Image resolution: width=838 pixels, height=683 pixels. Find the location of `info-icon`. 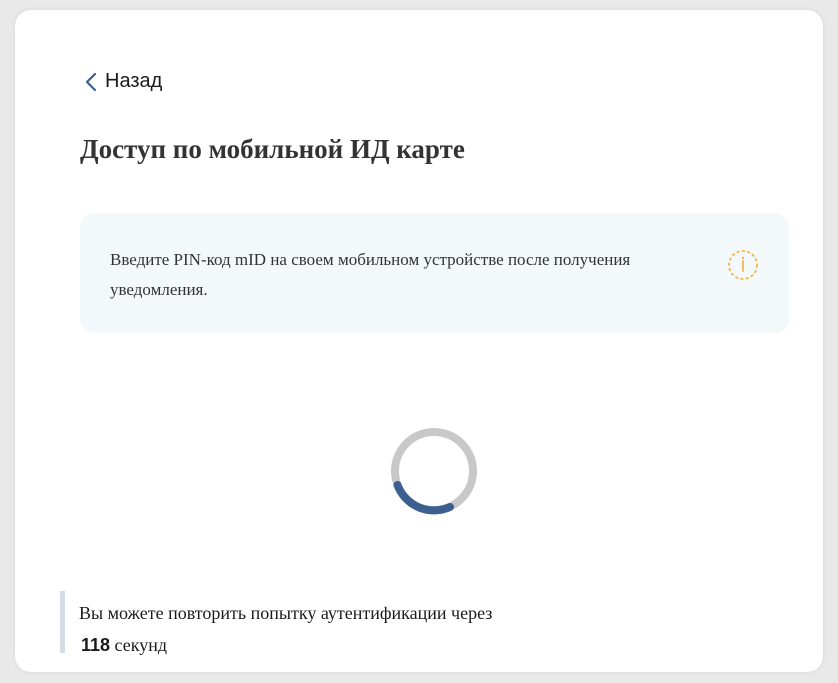

info-icon is located at coordinates (743, 267).